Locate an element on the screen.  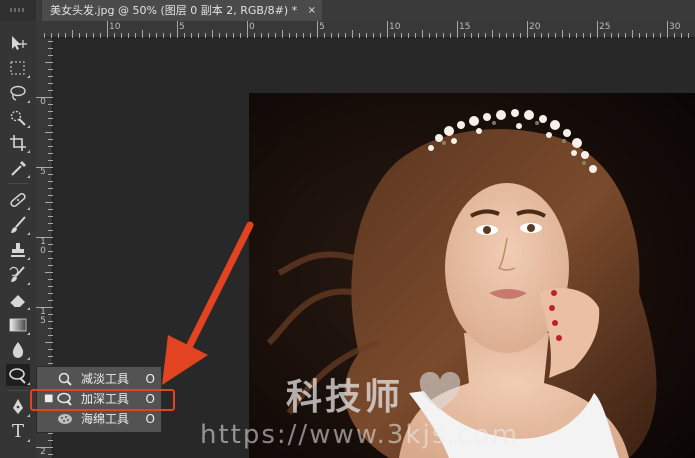
dodge-tool is located at coordinates (18, 375).